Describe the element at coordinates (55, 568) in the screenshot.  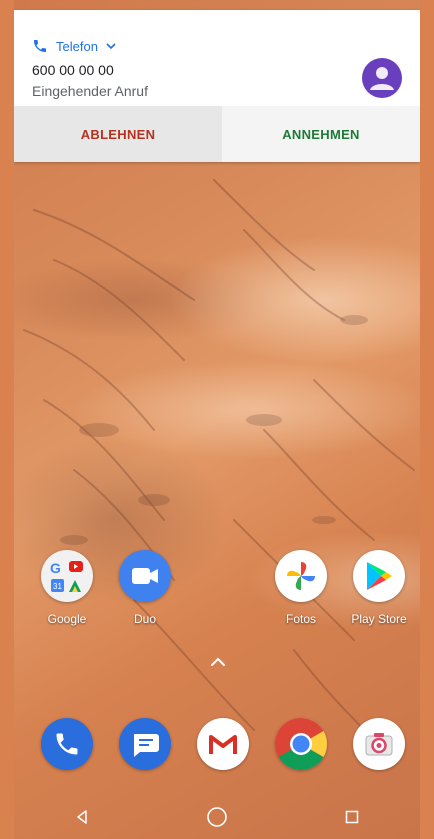
I see `svg-text: G` at that location.